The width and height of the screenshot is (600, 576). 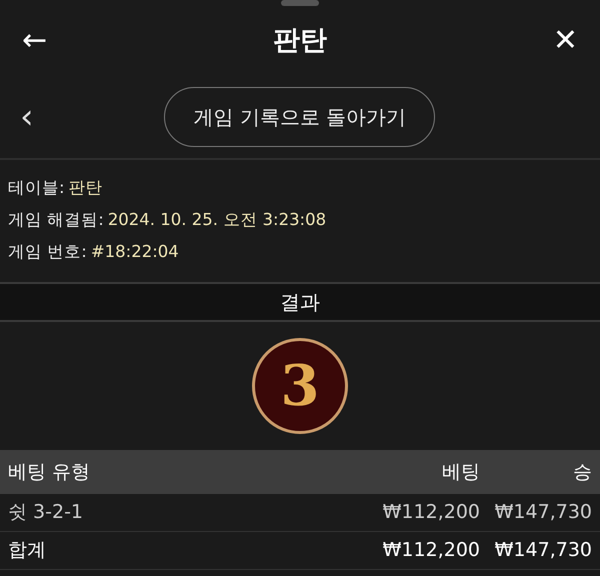 What do you see at coordinates (217, 219) in the screenshot?
I see `info-value: 2024. 10. 25. 오전 3:23:08` at bounding box center [217, 219].